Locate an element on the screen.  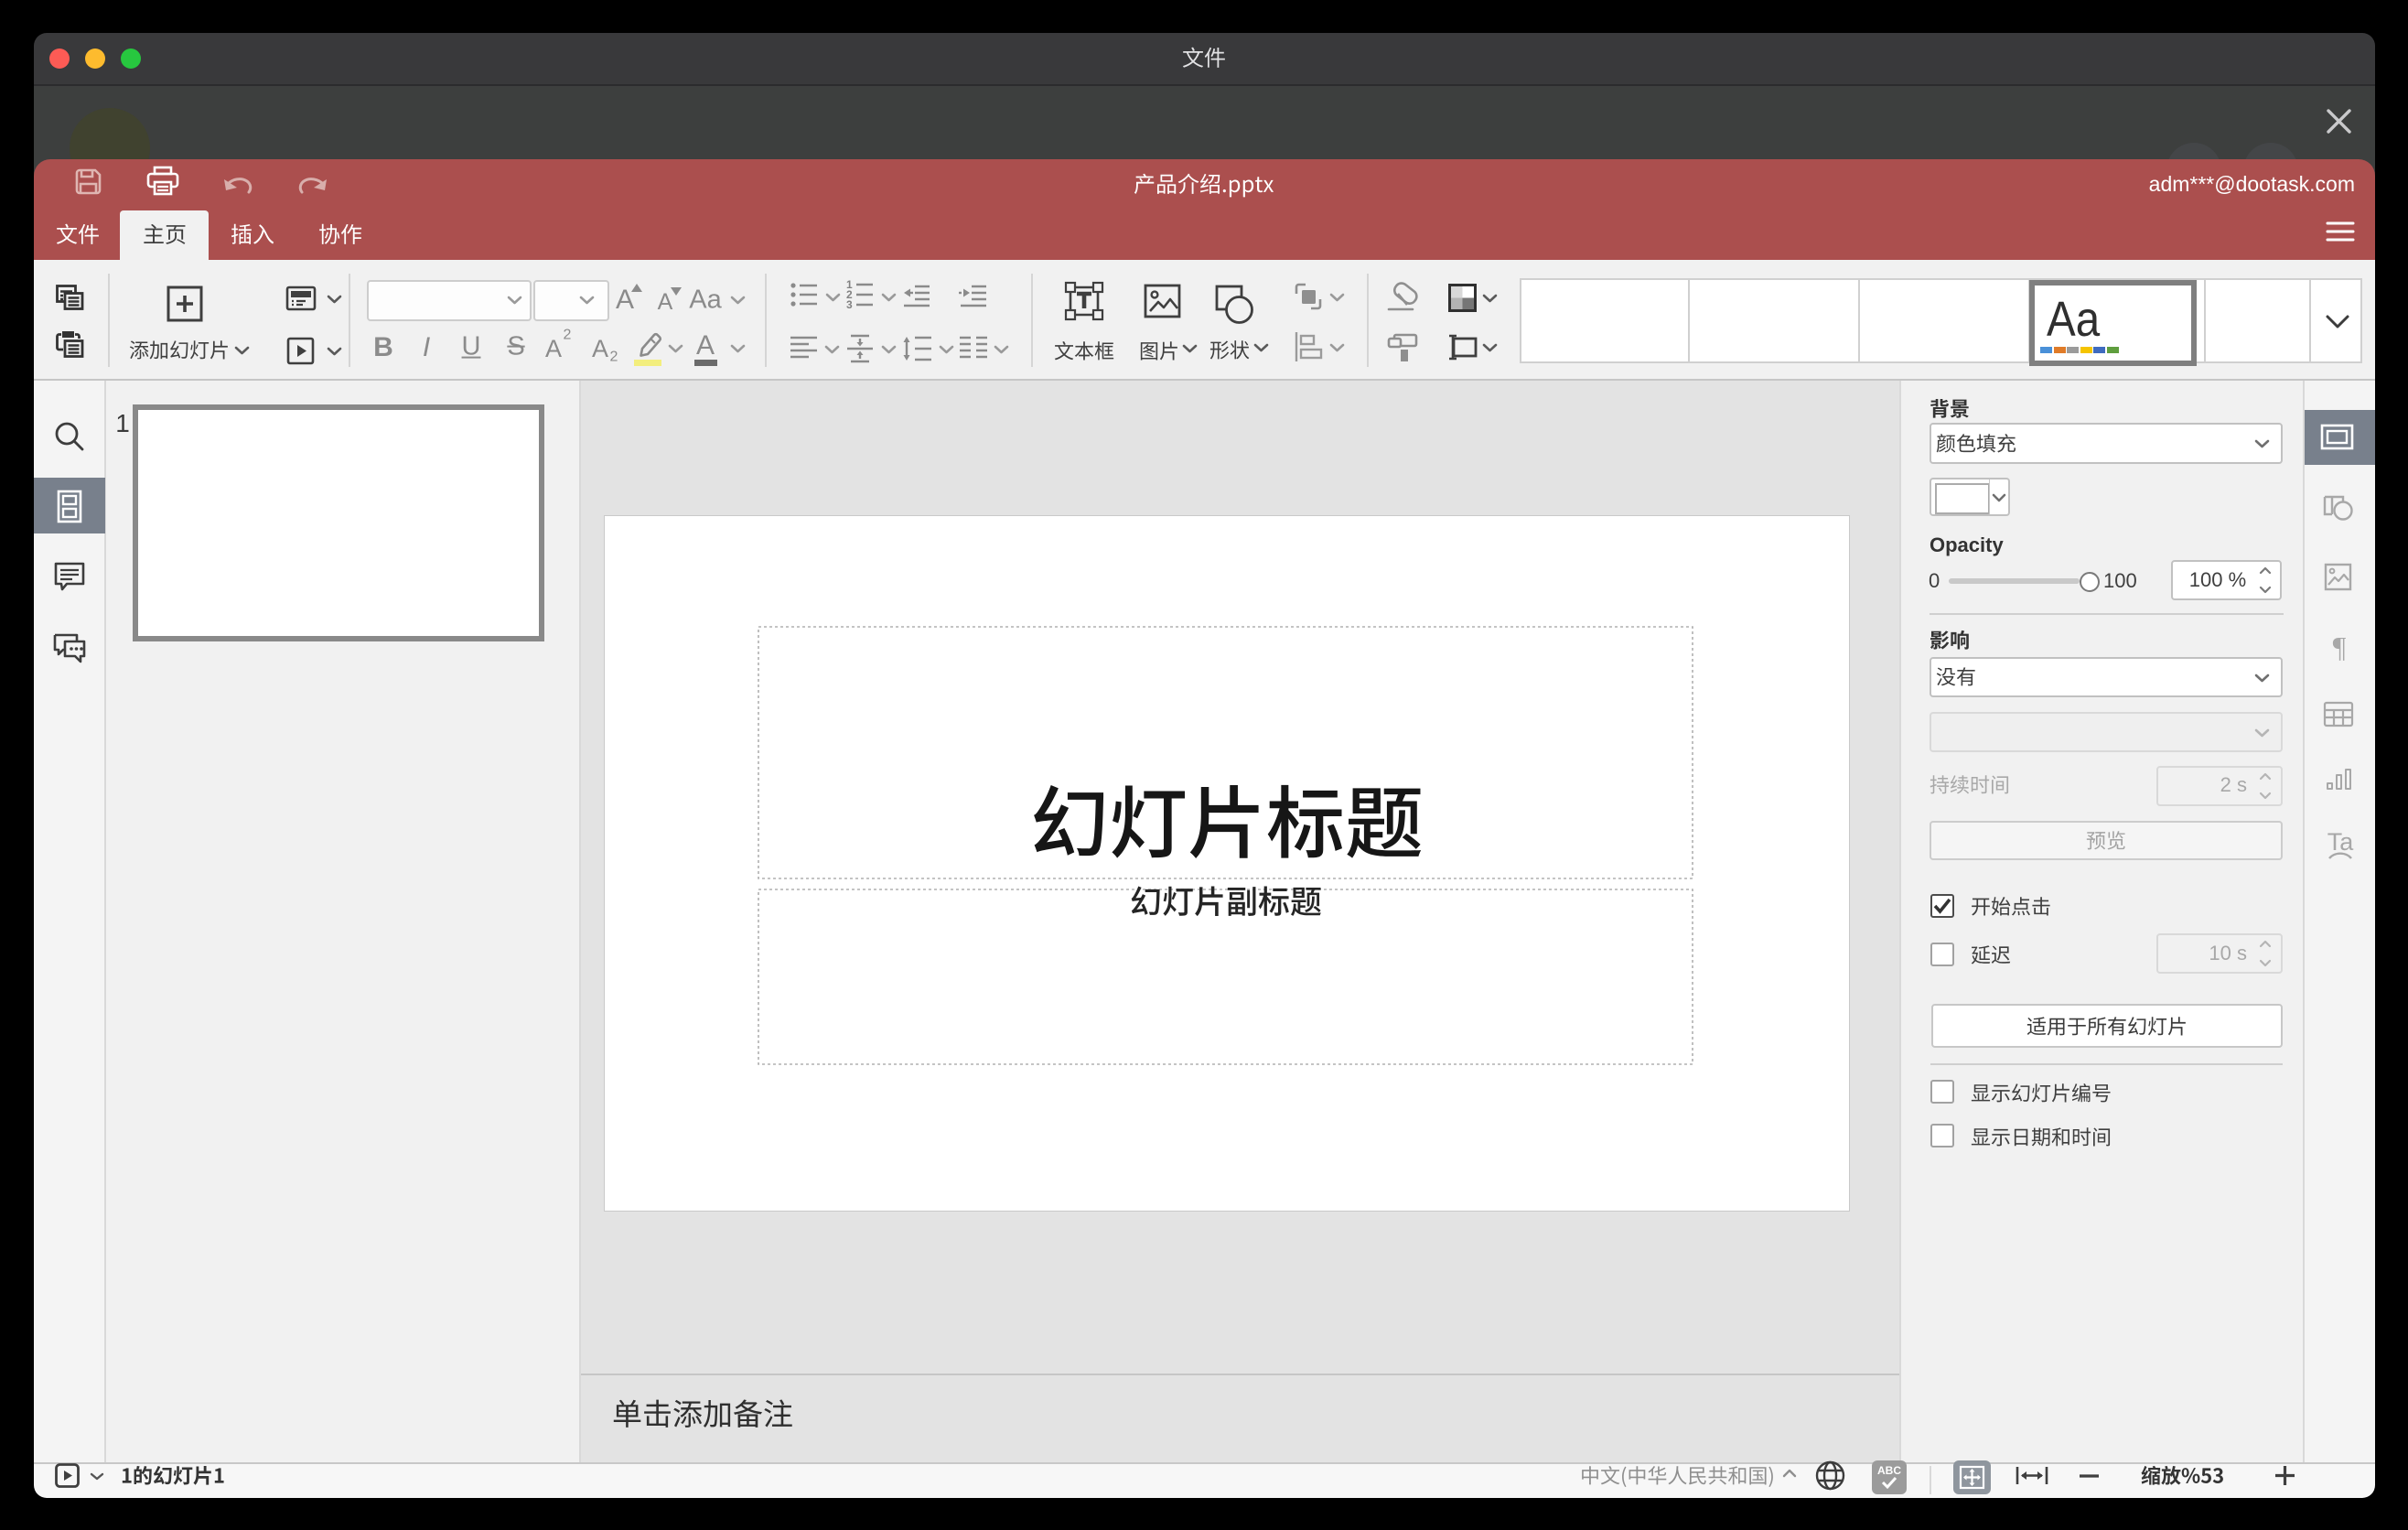
svg-text: ABC is located at coordinates (1889, 1470).